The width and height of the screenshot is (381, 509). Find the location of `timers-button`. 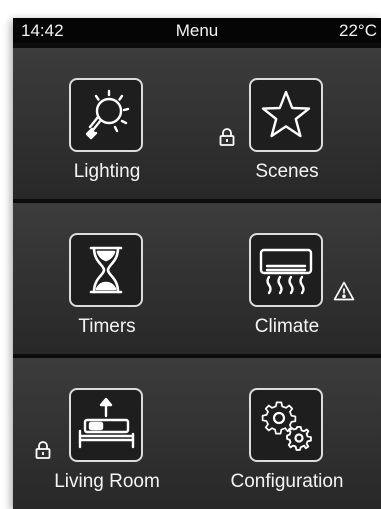

timers-button is located at coordinates (106, 270).